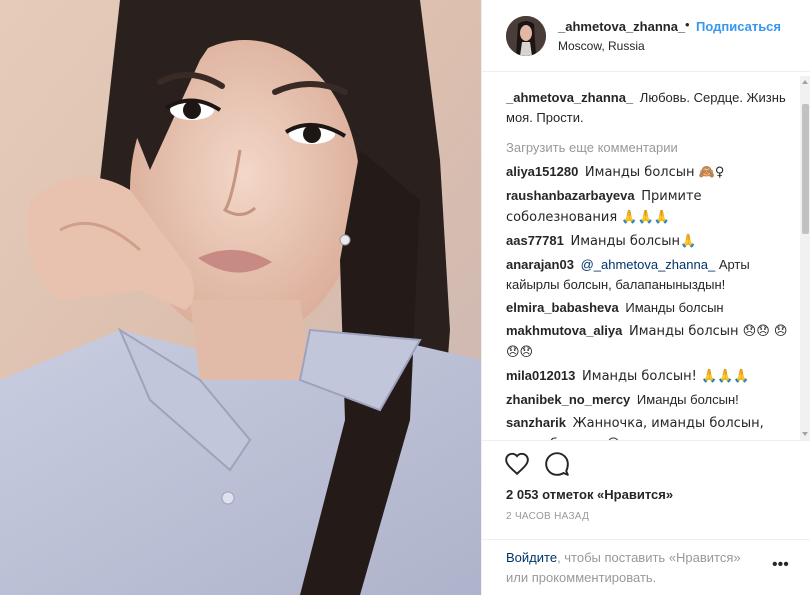 This screenshot has width=810, height=595. What do you see at coordinates (526, 36) in the screenshot?
I see `avatar` at bounding box center [526, 36].